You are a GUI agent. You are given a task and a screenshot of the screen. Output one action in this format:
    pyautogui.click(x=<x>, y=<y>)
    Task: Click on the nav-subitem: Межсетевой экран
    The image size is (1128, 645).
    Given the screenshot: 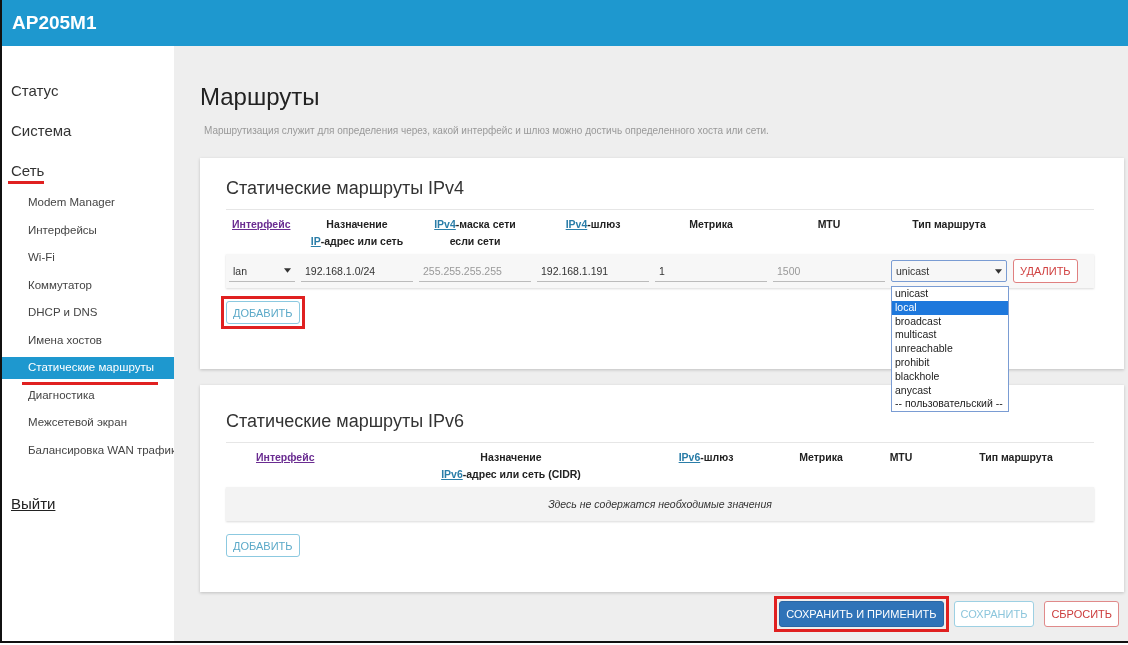 What is the action you would take?
    pyautogui.click(x=88, y=423)
    